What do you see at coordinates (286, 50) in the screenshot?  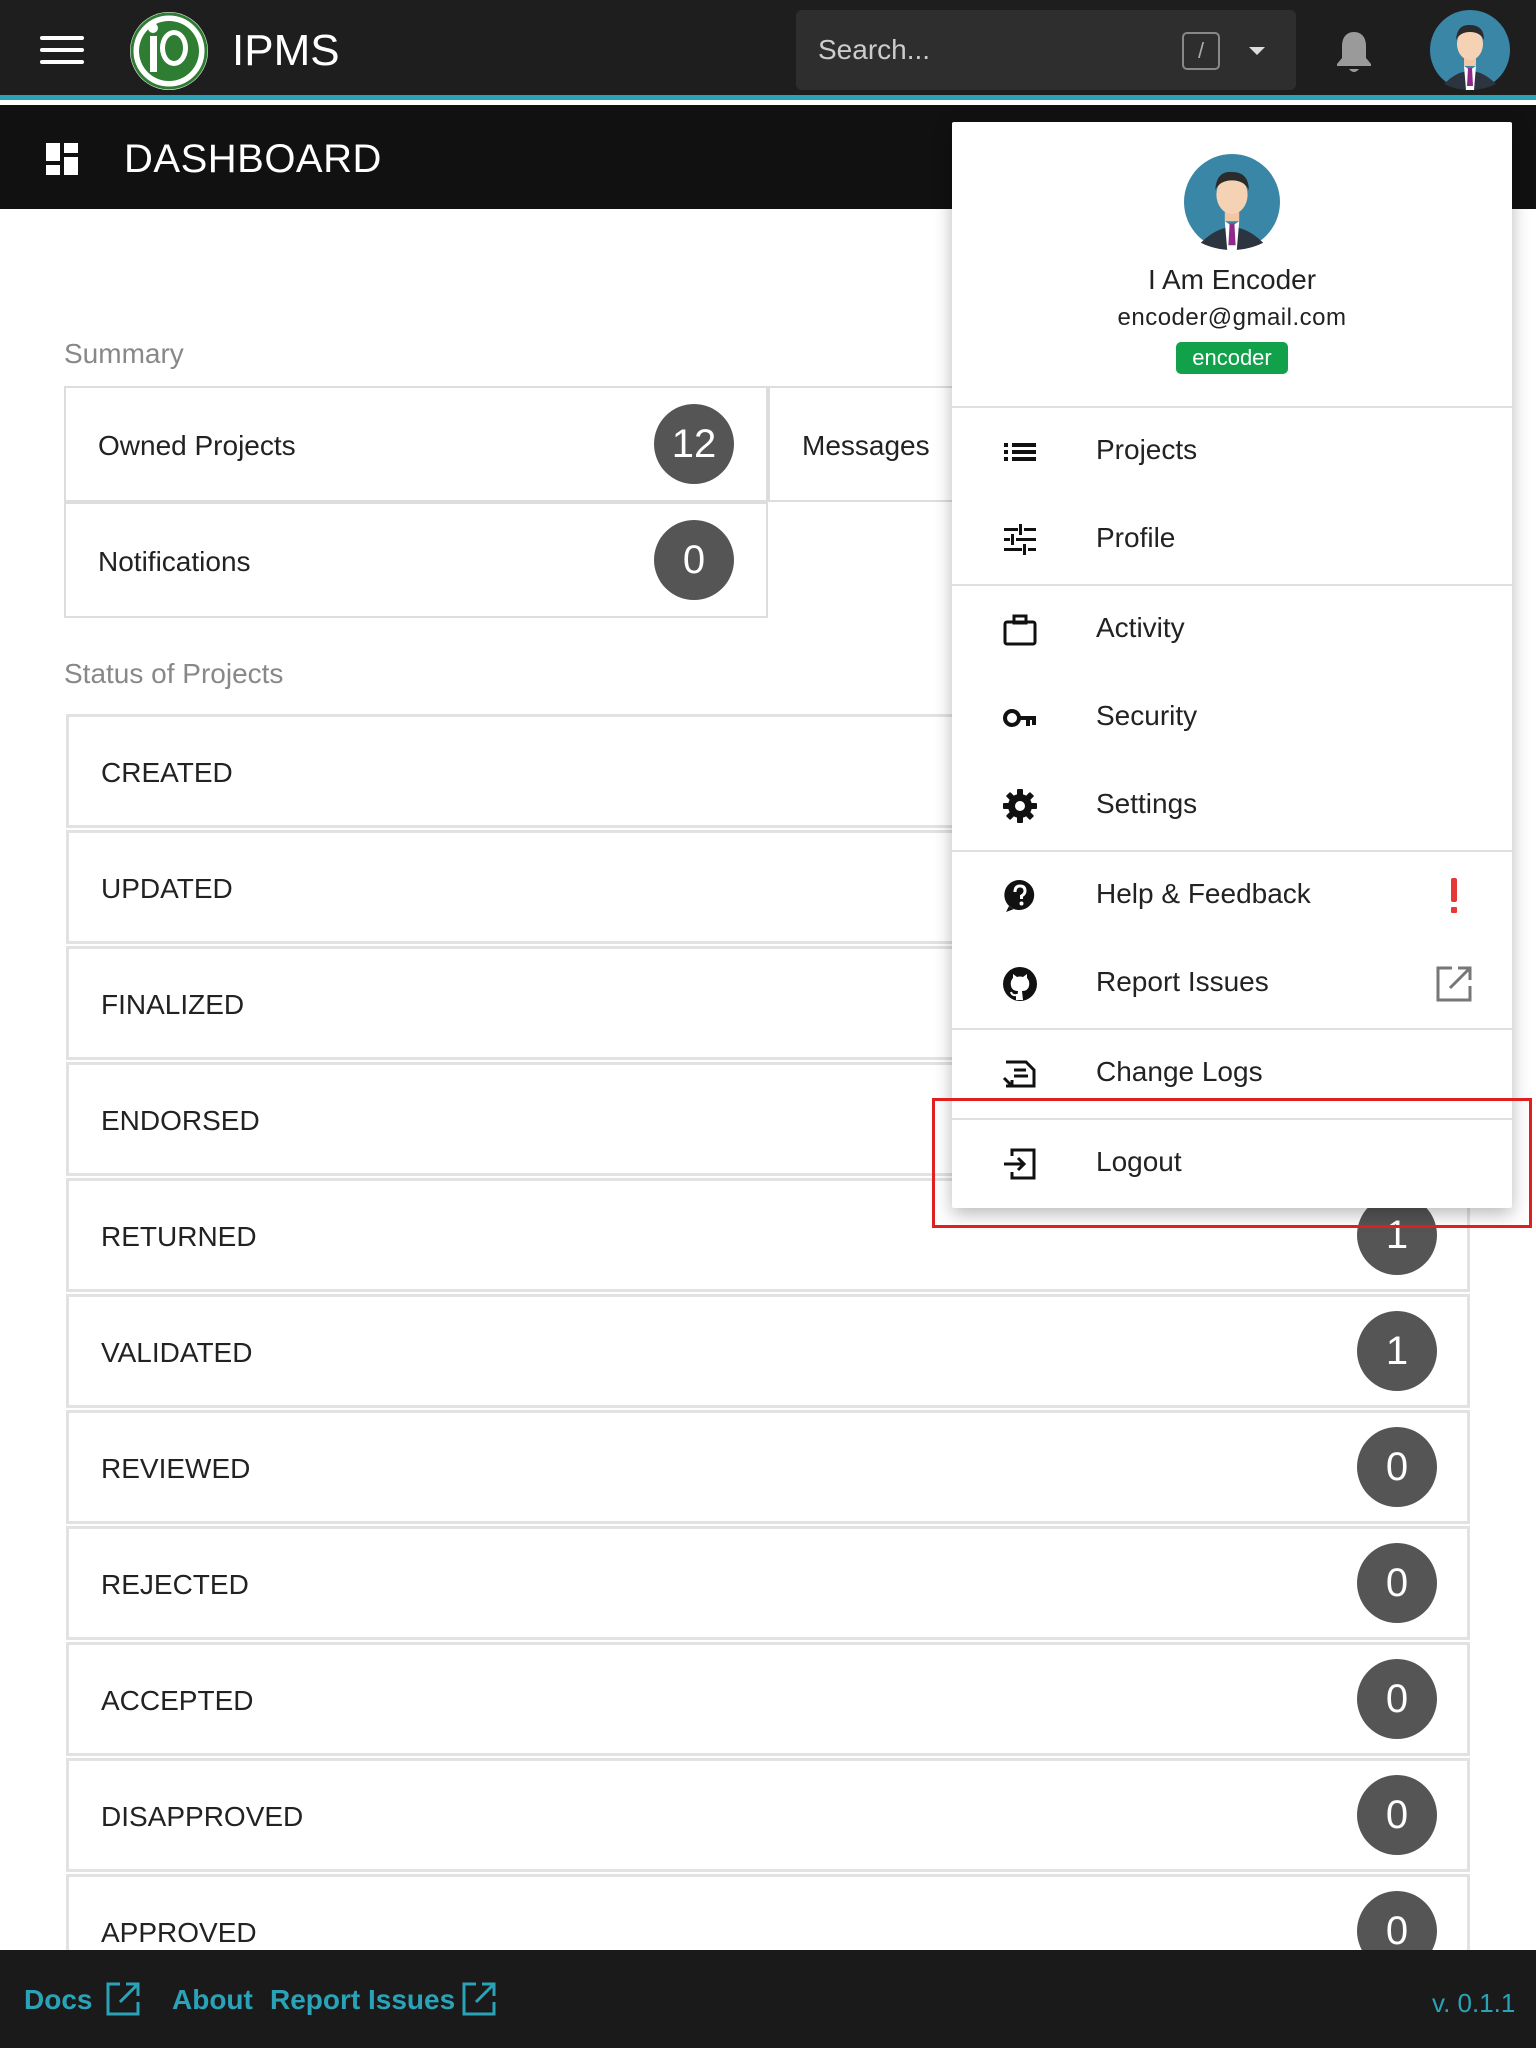 I see `app-title: IPMS` at bounding box center [286, 50].